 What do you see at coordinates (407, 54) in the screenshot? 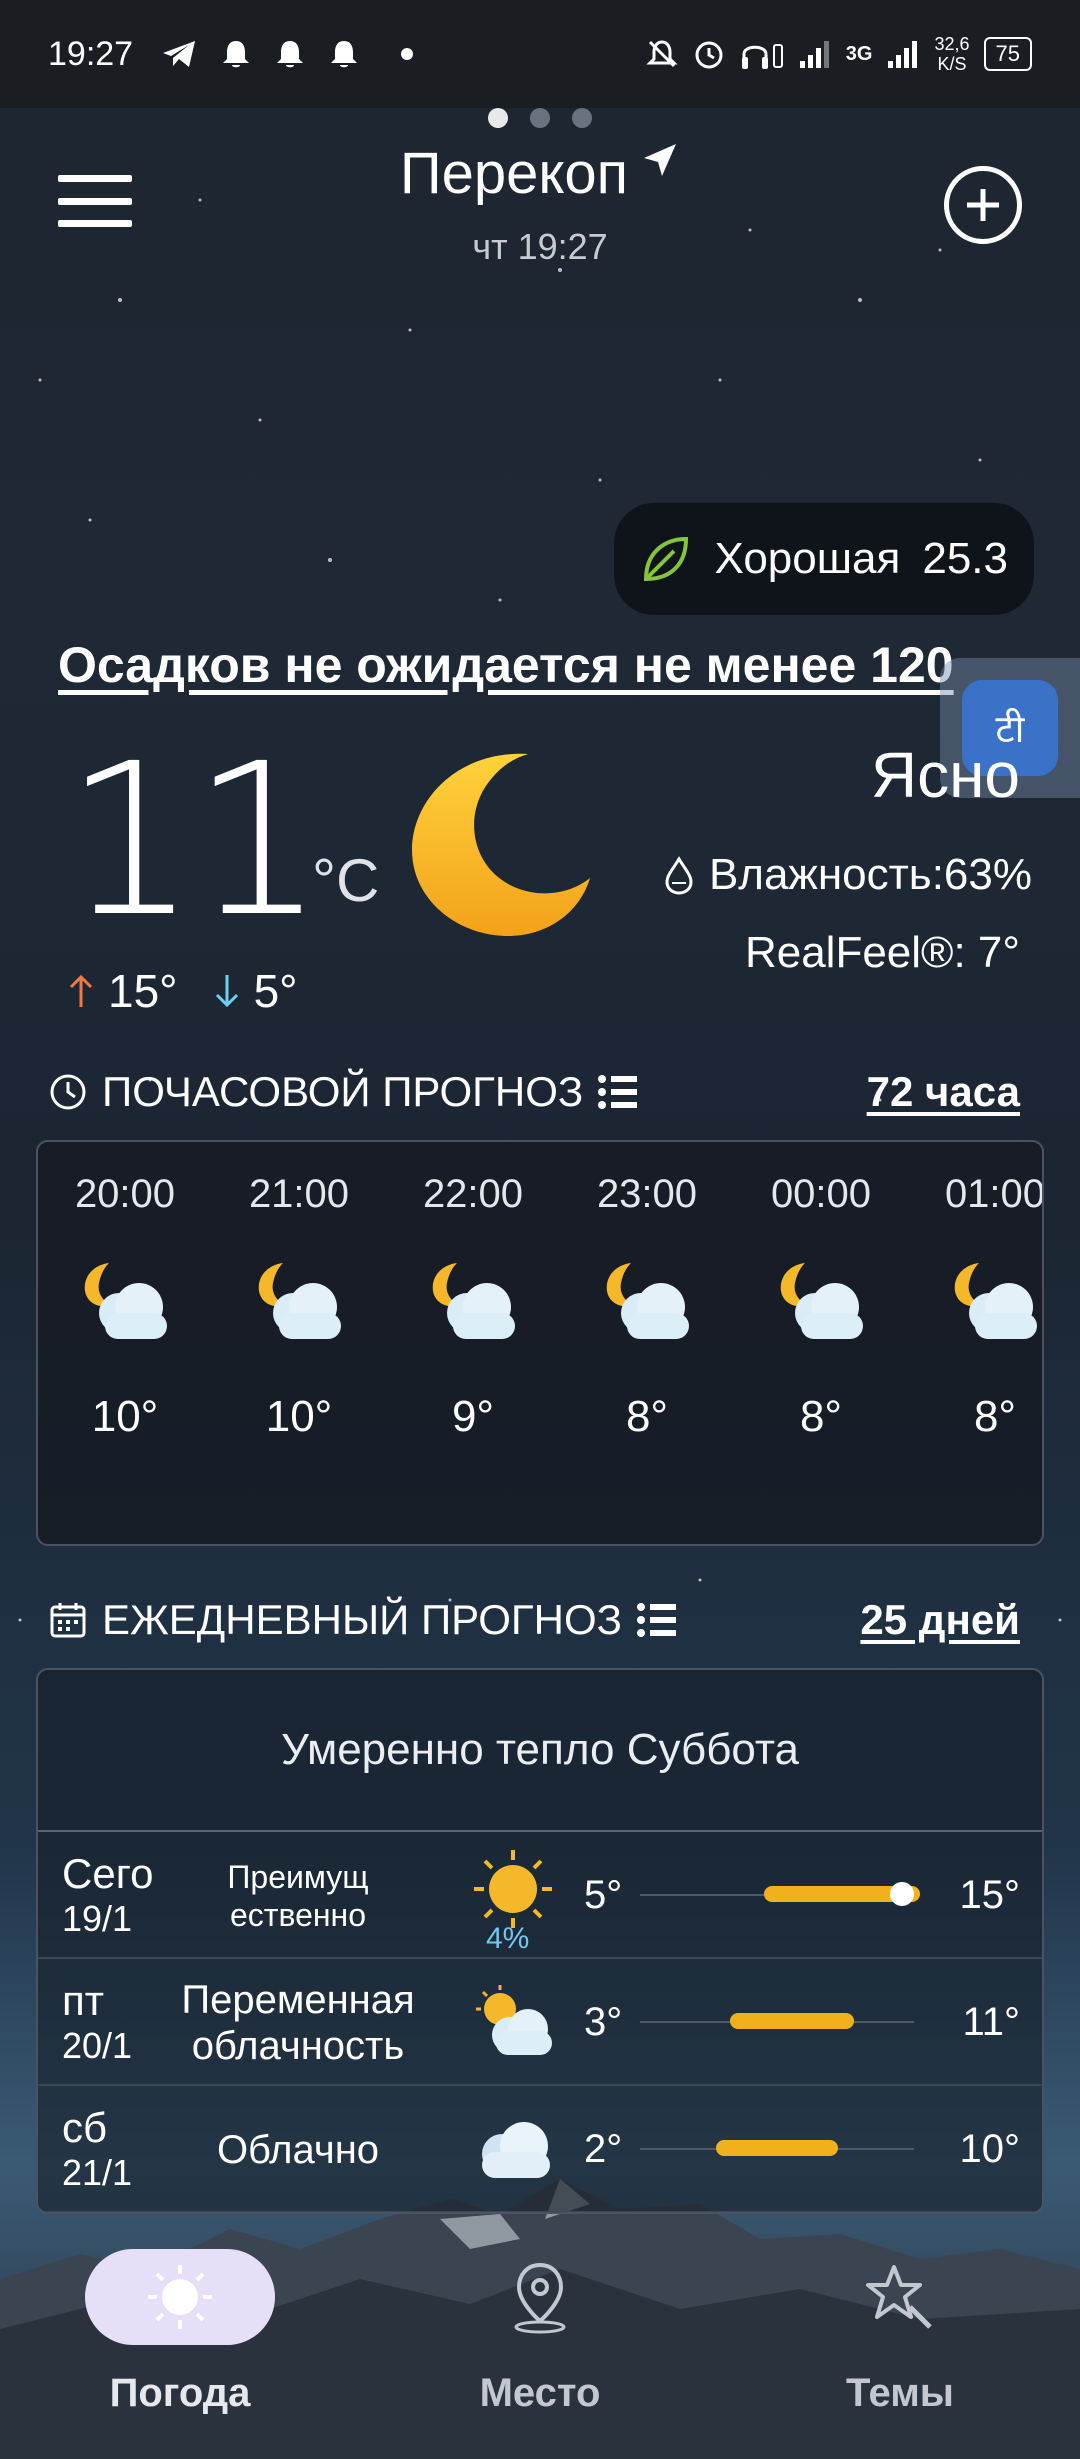
I see `notification-dot-icon` at bounding box center [407, 54].